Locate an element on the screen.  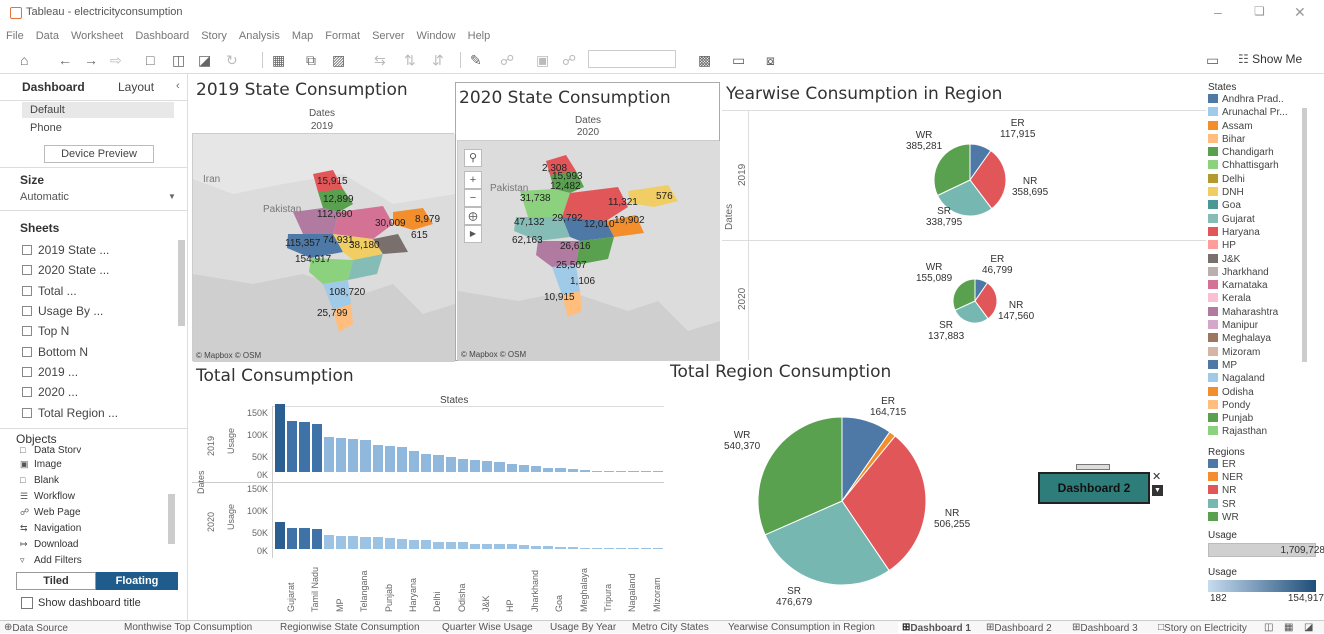
objects-scrollbar is located at coordinates (171, 519).